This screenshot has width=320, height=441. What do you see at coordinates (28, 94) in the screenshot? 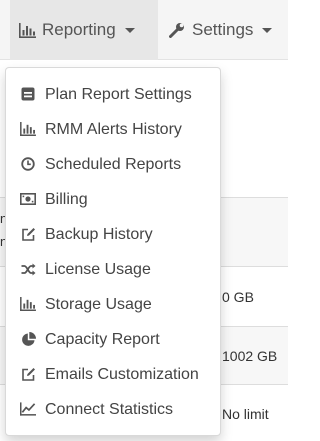
I see `list-alt-icon` at bounding box center [28, 94].